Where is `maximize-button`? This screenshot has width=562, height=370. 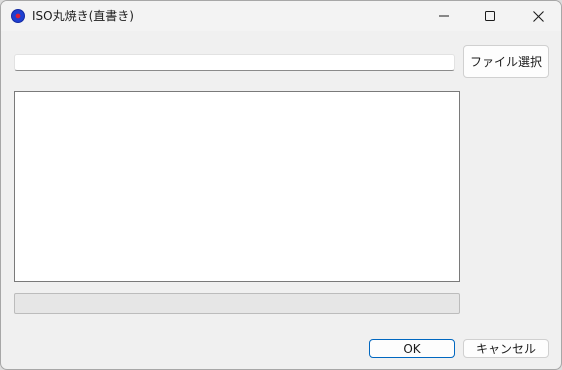 maximize-button is located at coordinates (490, 16).